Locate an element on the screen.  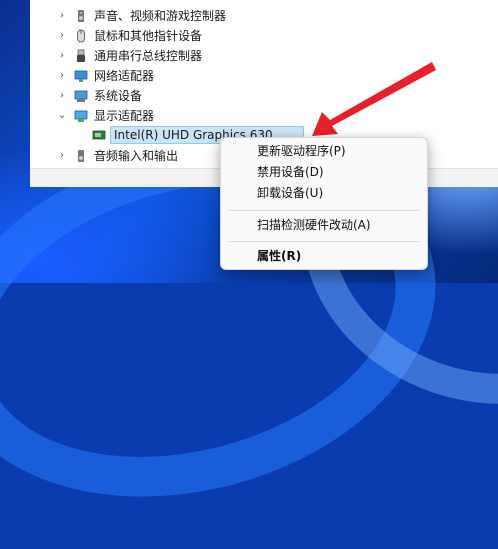
menu-item-update-driver: 更新驱动程序(P) is located at coordinates (324, 151).